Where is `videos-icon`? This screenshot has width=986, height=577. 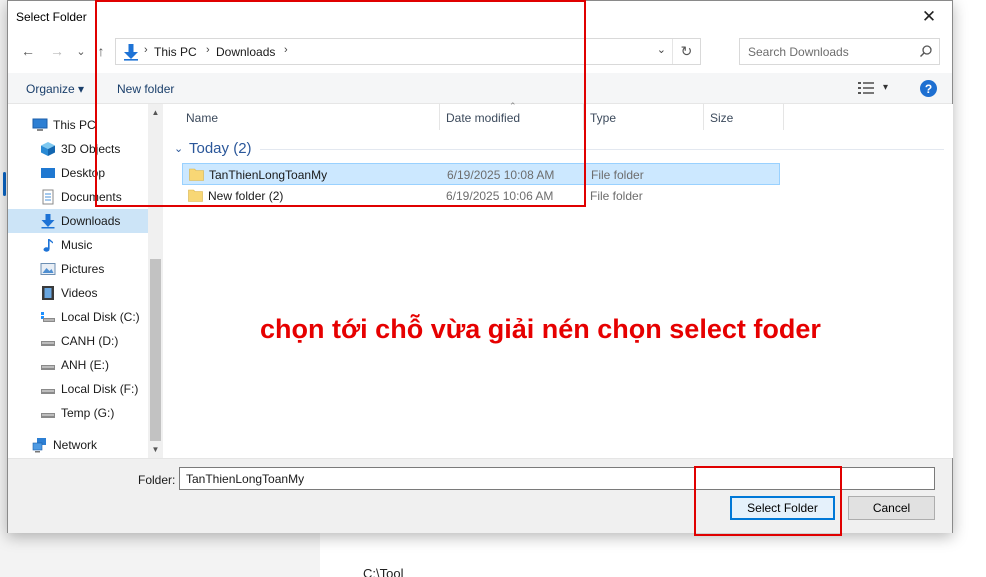 videos-icon is located at coordinates (48, 293).